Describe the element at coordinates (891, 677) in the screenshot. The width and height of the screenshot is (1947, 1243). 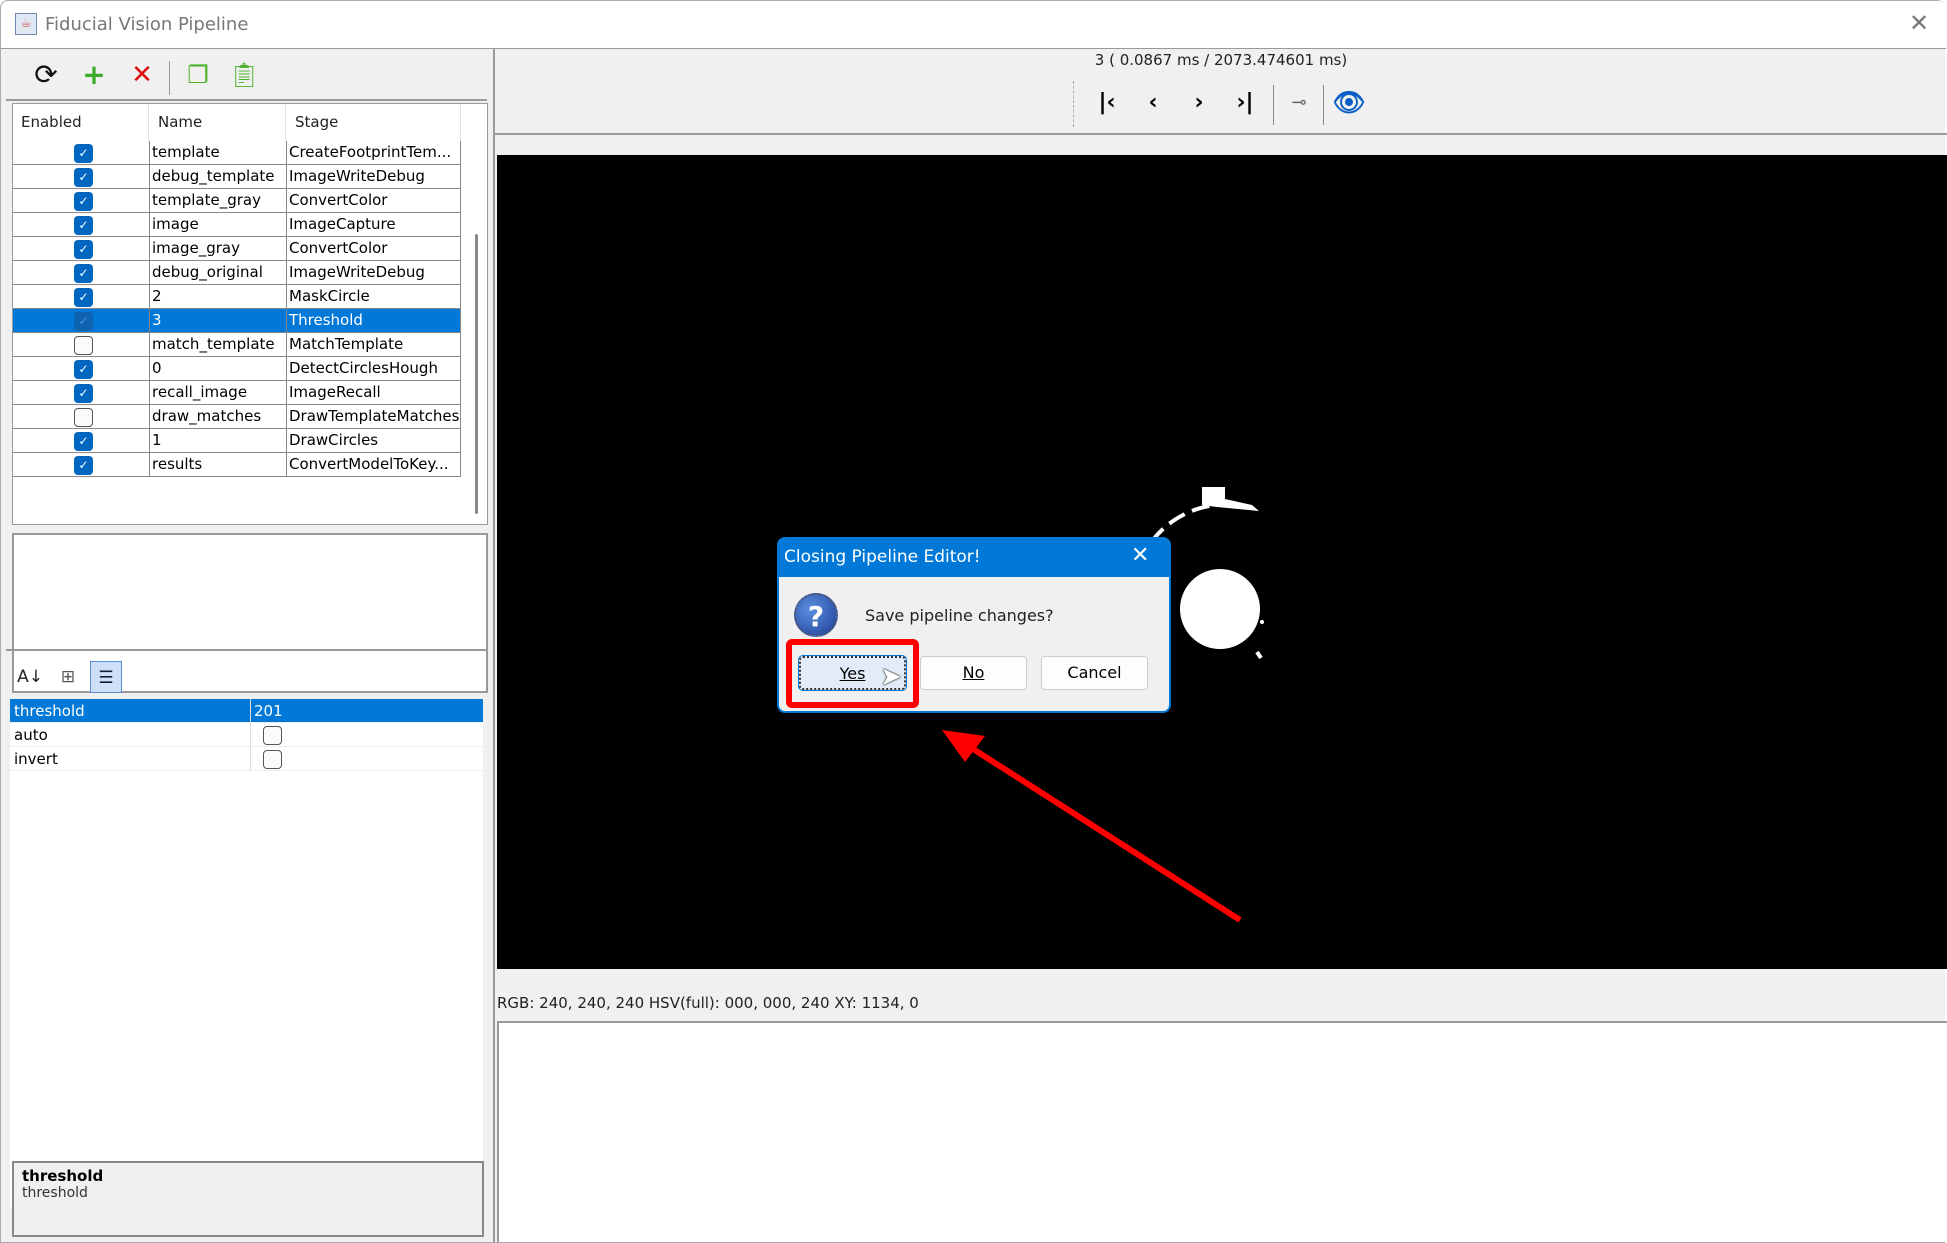
I see `mouse-cursor-icon: ➤` at that location.